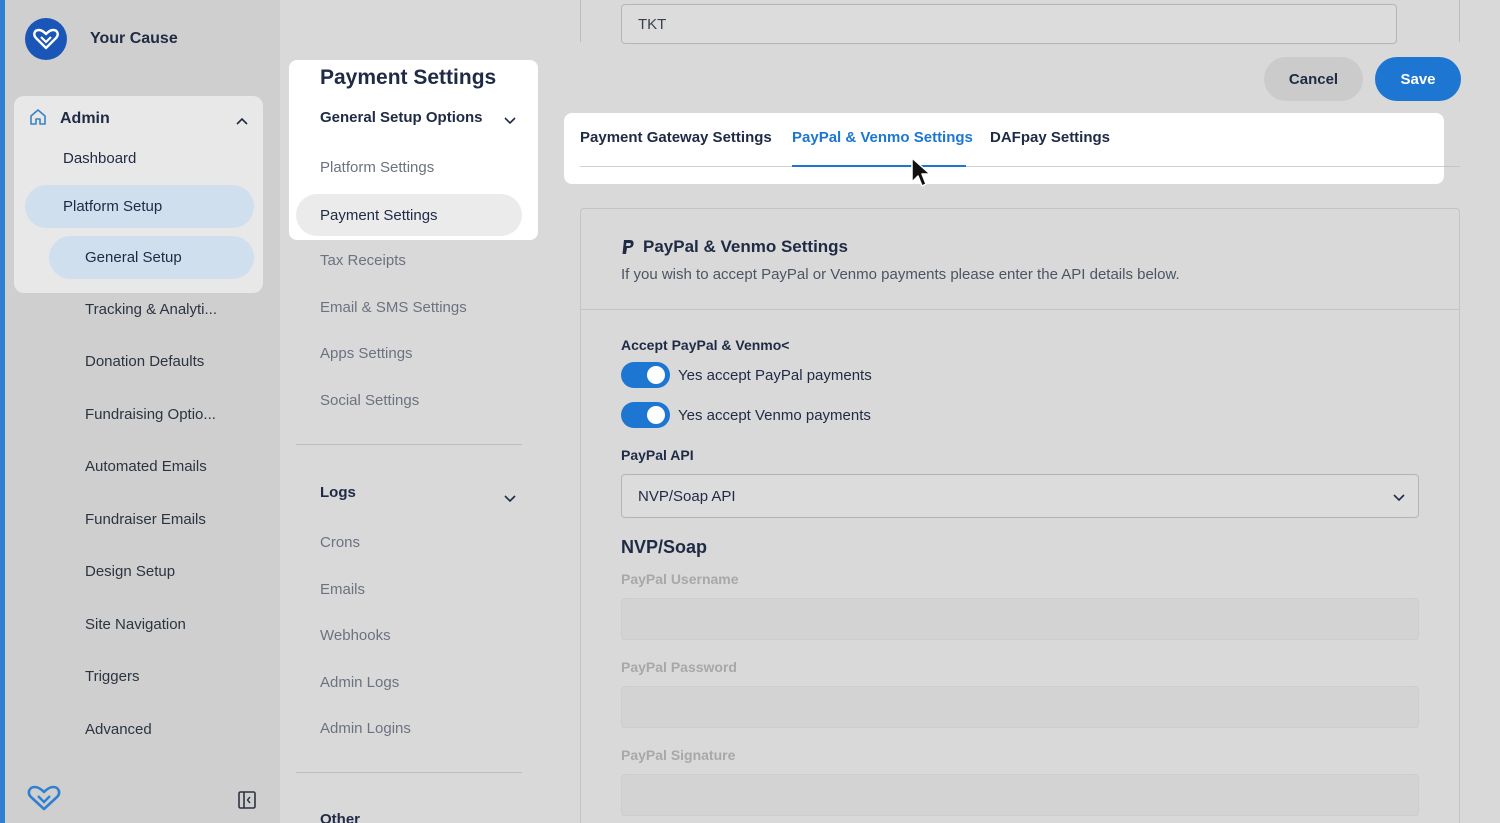 Image resolution: width=1500 pixels, height=823 pixels. I want to click on menu-item-apps-settings: Apps Settings, so click(366, 353).